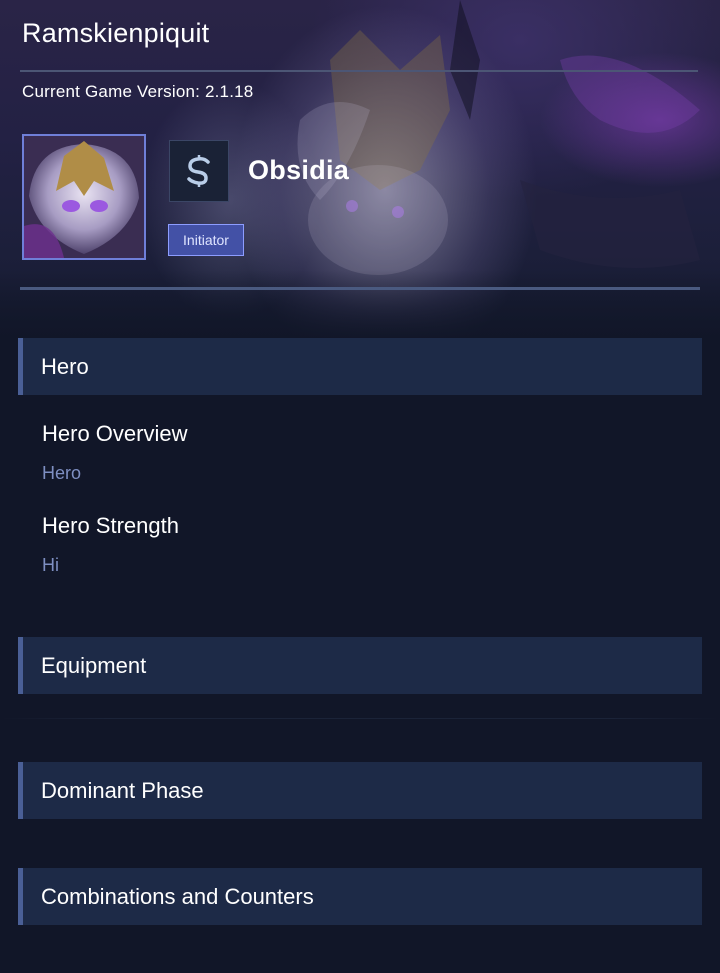 Image resolution: width=720 pixels, height=973 pixels. I want to click on hero-portrait, so click(84, 197).